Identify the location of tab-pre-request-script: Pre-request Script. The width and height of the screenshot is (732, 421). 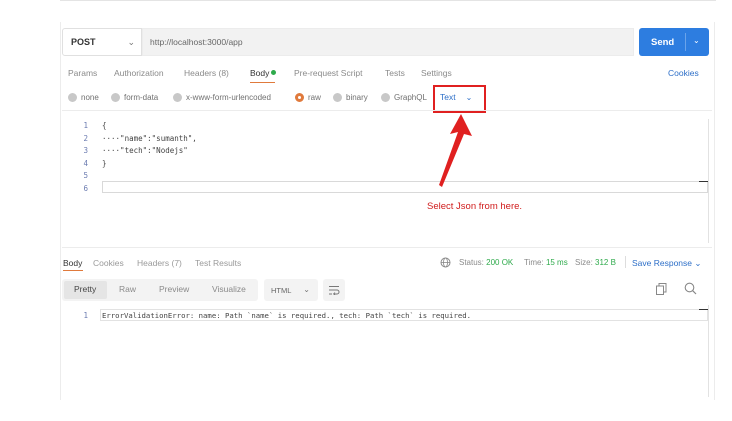
(328, 73).